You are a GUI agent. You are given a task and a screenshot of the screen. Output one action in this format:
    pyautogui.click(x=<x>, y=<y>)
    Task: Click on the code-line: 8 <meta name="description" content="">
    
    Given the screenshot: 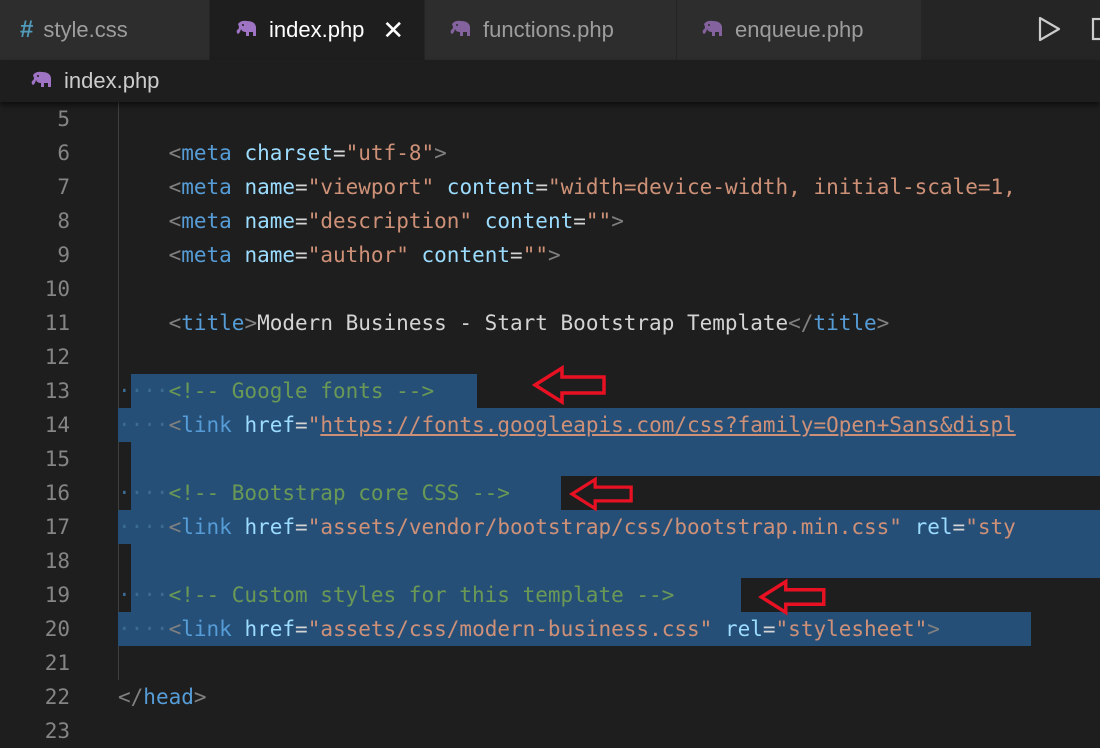 What is the action you would take?
    pyautogui.click(x=550, y=221)
    